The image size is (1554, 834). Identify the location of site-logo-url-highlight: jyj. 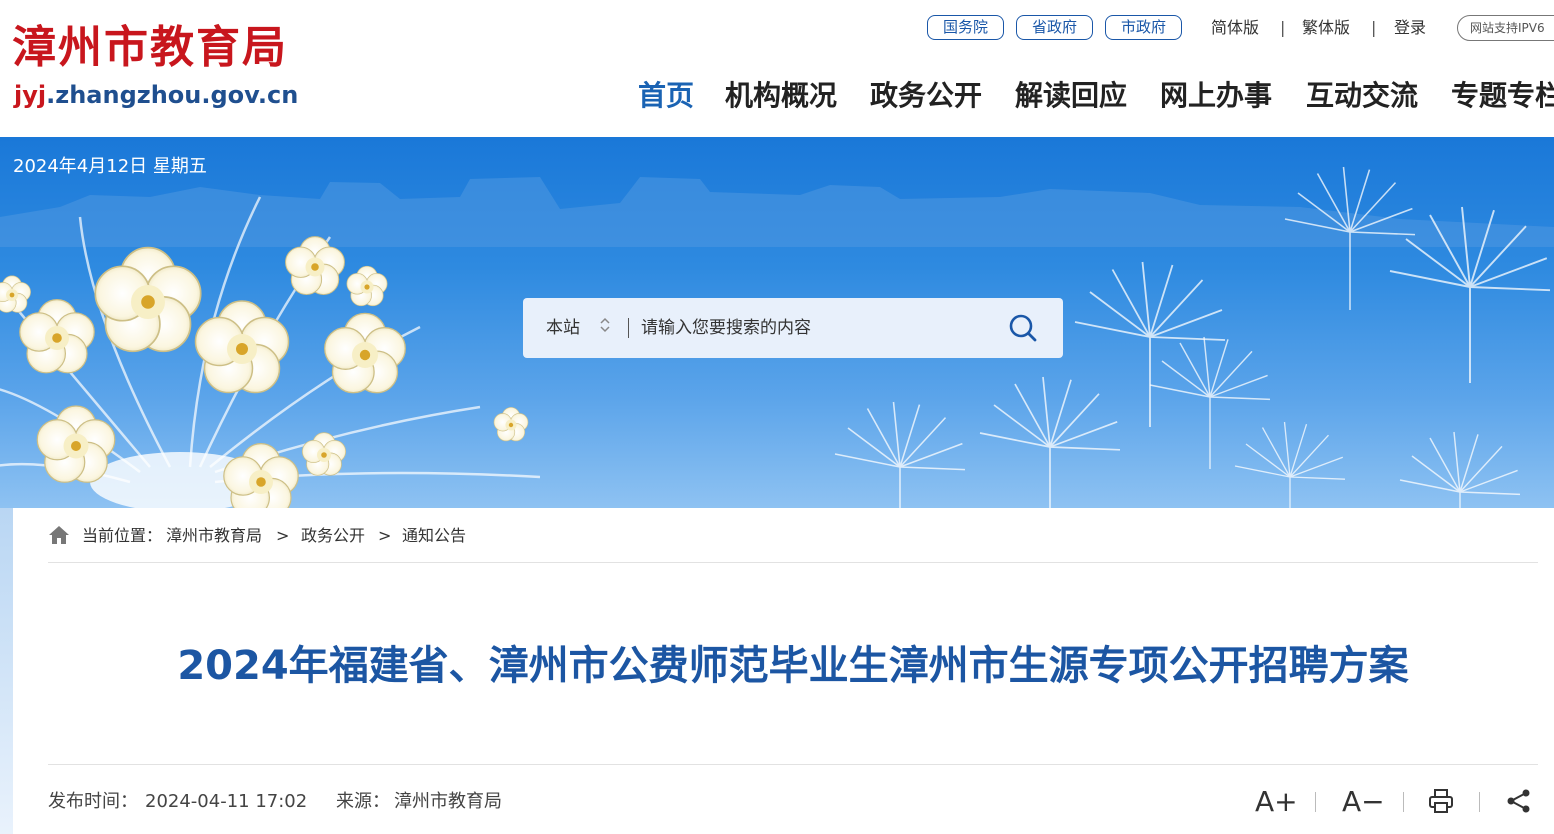
(30, 95).